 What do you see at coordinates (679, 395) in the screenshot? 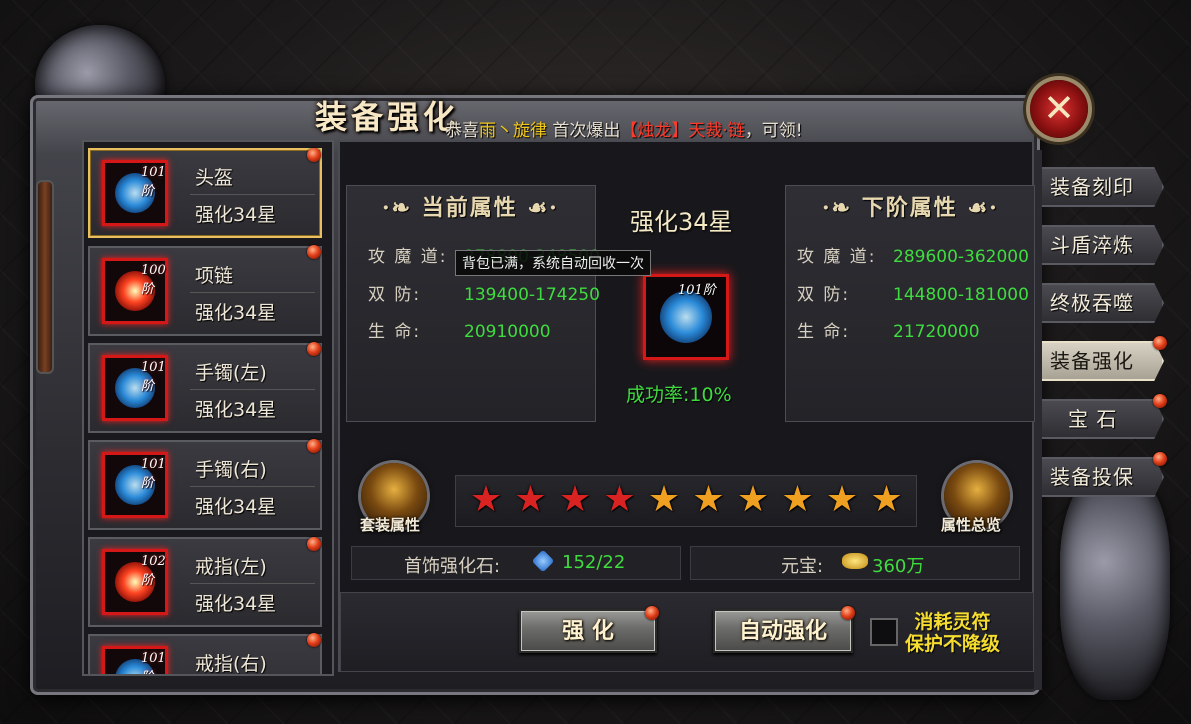
I see `success-rate: 成功率:10%` at bounding box center [679, 395].